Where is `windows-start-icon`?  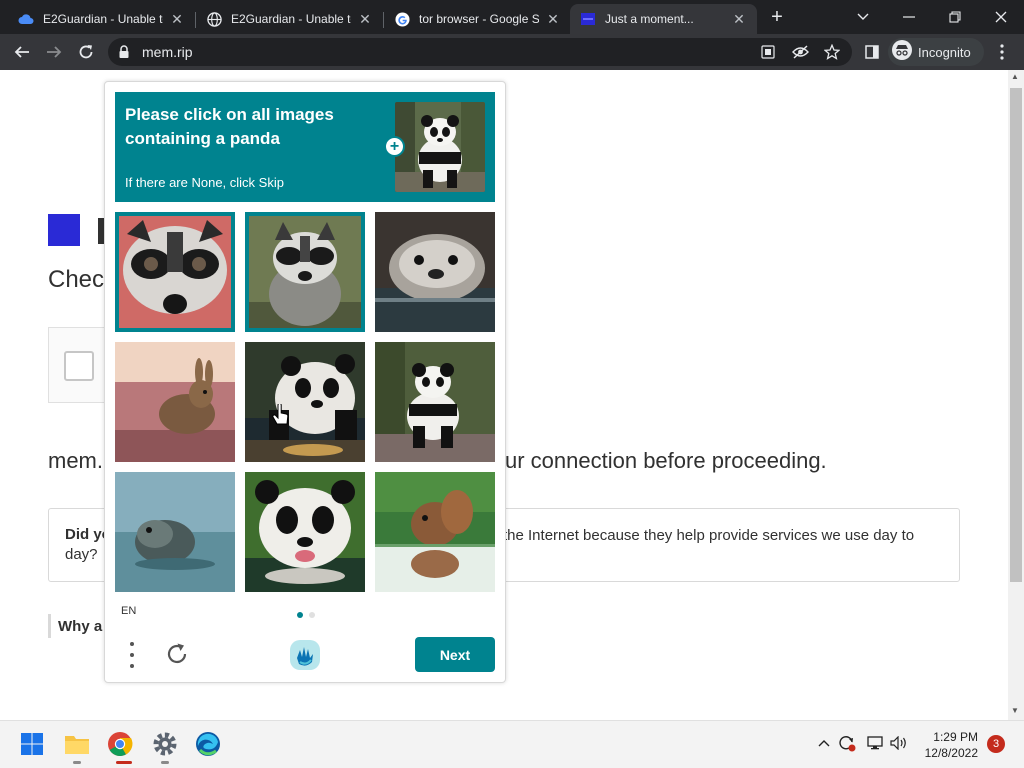 windows-start-icon is located at coordinates (32, 744).